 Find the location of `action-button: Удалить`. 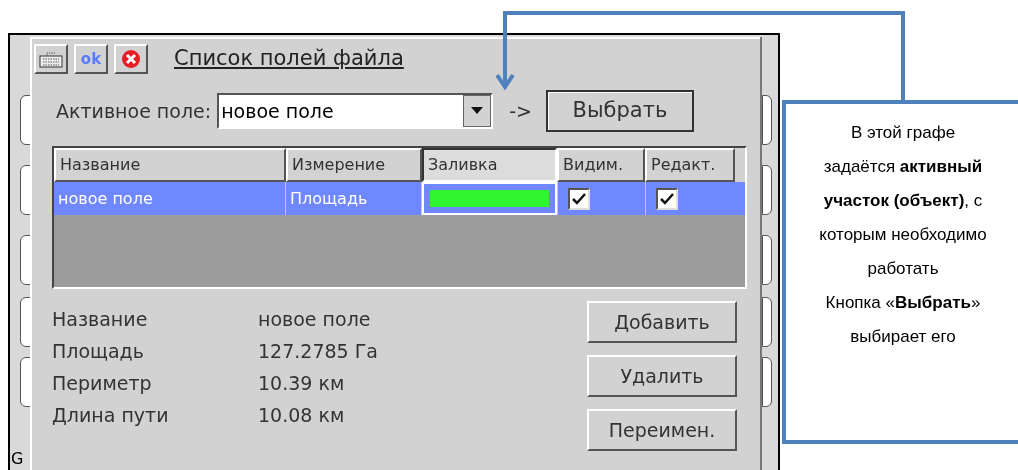

action-button: Удалить is located at coordinates (662, 376).